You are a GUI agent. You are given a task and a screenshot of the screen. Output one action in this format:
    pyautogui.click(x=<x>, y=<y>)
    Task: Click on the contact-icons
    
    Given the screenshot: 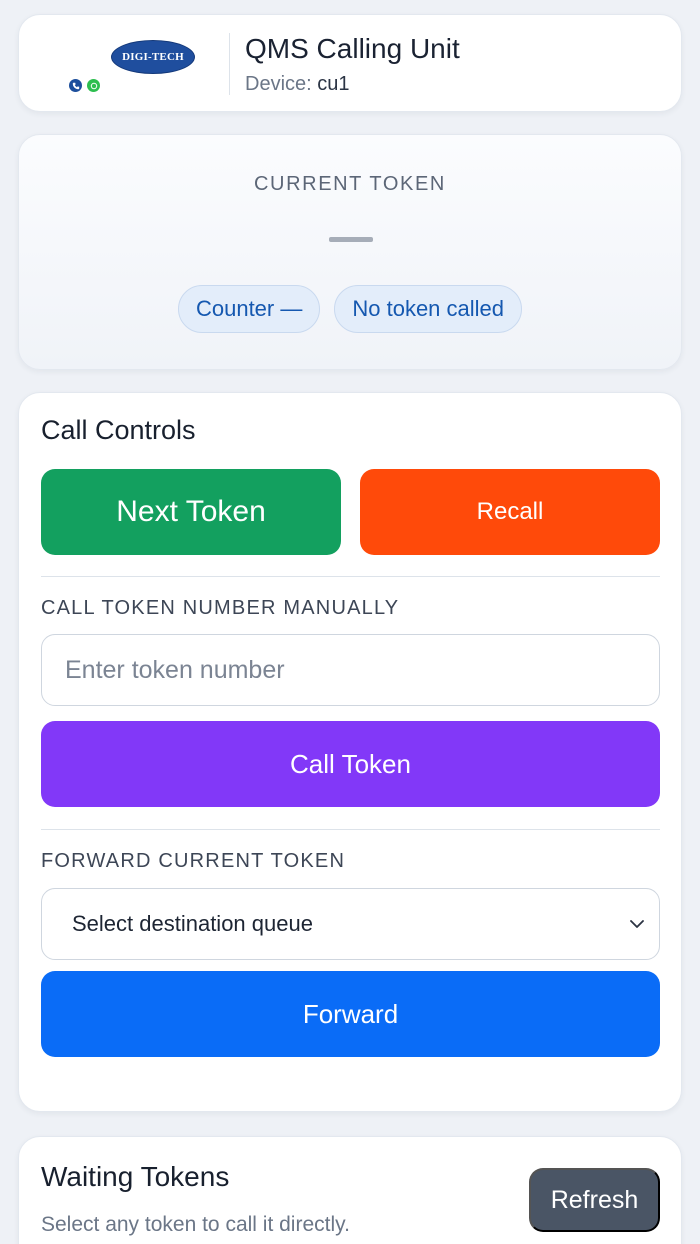 What is the action you would take?
    pyautogui.click(x=84, y=85)
    